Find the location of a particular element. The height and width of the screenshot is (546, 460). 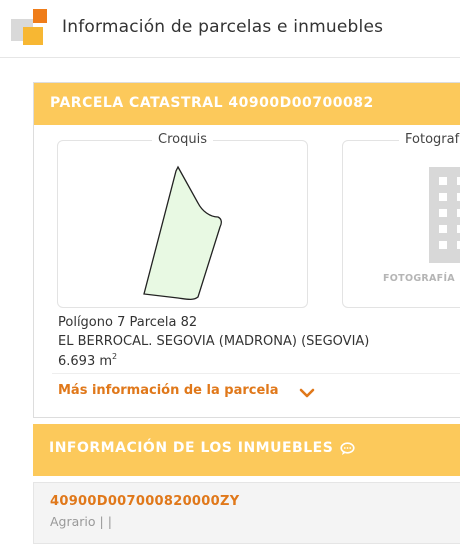

catastro-logo is located at coordinates (29, 28).